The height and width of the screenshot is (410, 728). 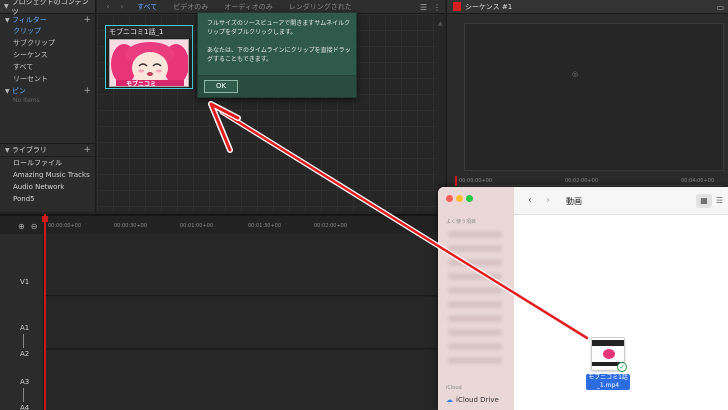 What do you see at coordinates (221, 86) in the screenshot?
I see `ok-button: OK` at bounding box center [221, 86].